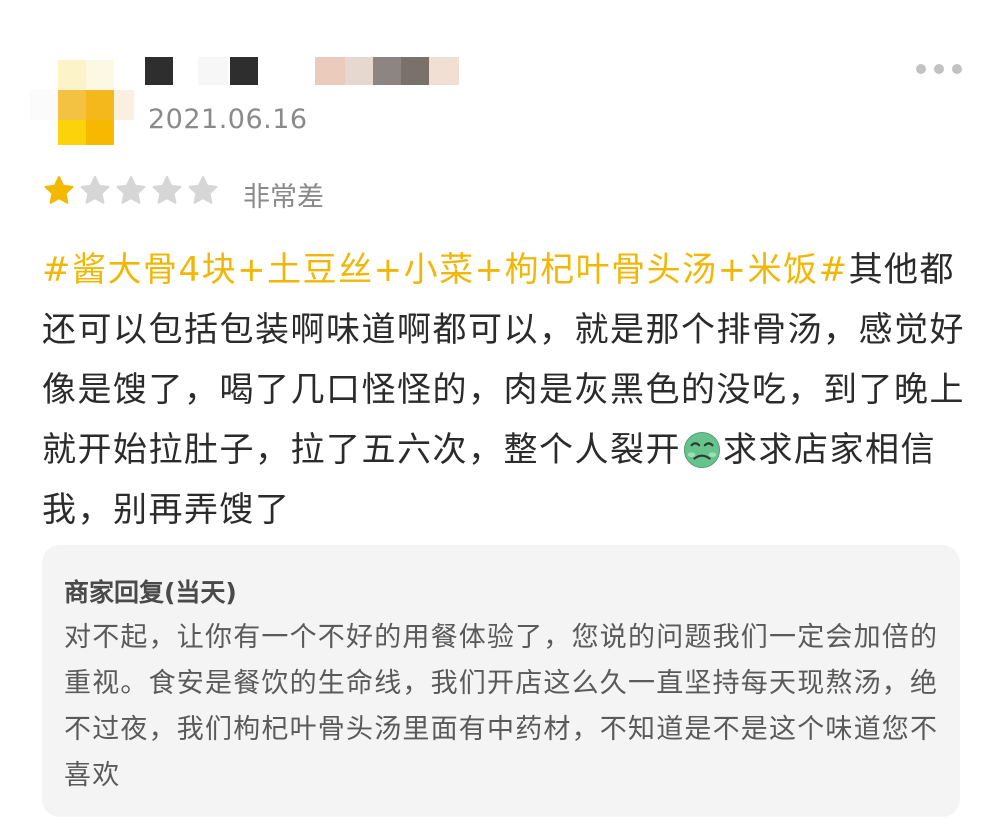 The height and width of the screenshot is (832, 1000). I want to click on star-rating, so click(131, 191).